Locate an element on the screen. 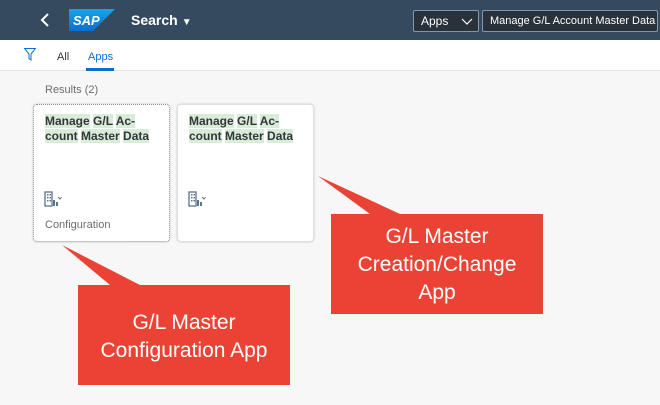 This screenshot has width=660, height=405. filter-icon is located at coordinates (30, 54).